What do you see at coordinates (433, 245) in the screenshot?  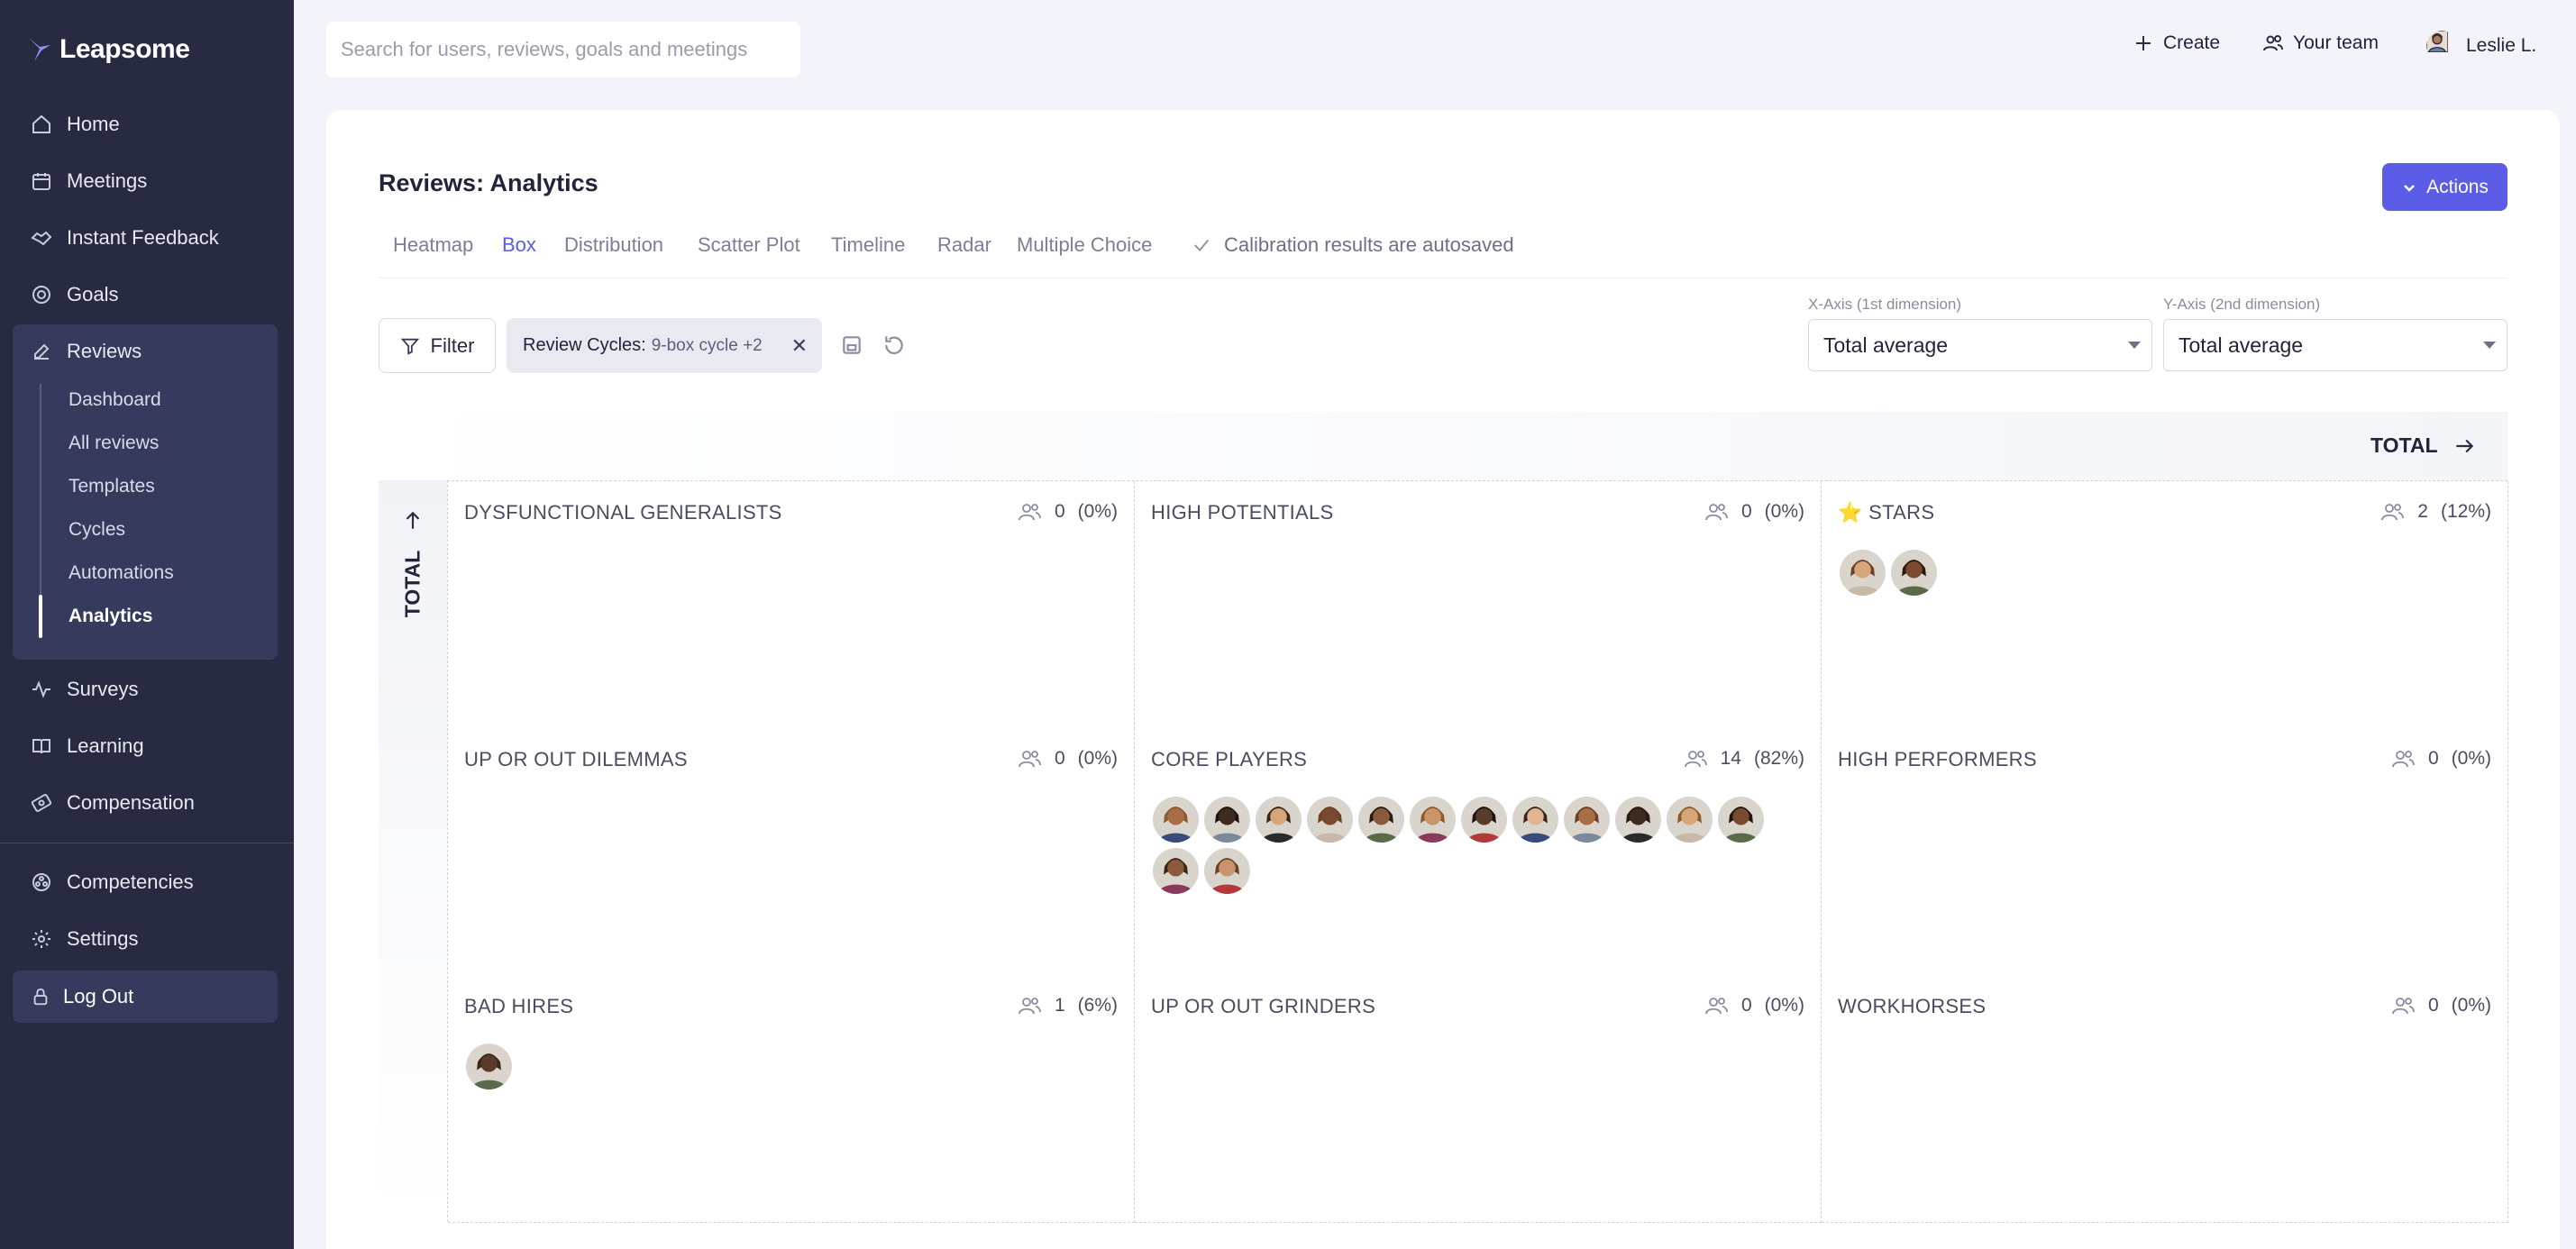 I see `tab-heatmap: Heatmap` at bounding box center [433, 245].